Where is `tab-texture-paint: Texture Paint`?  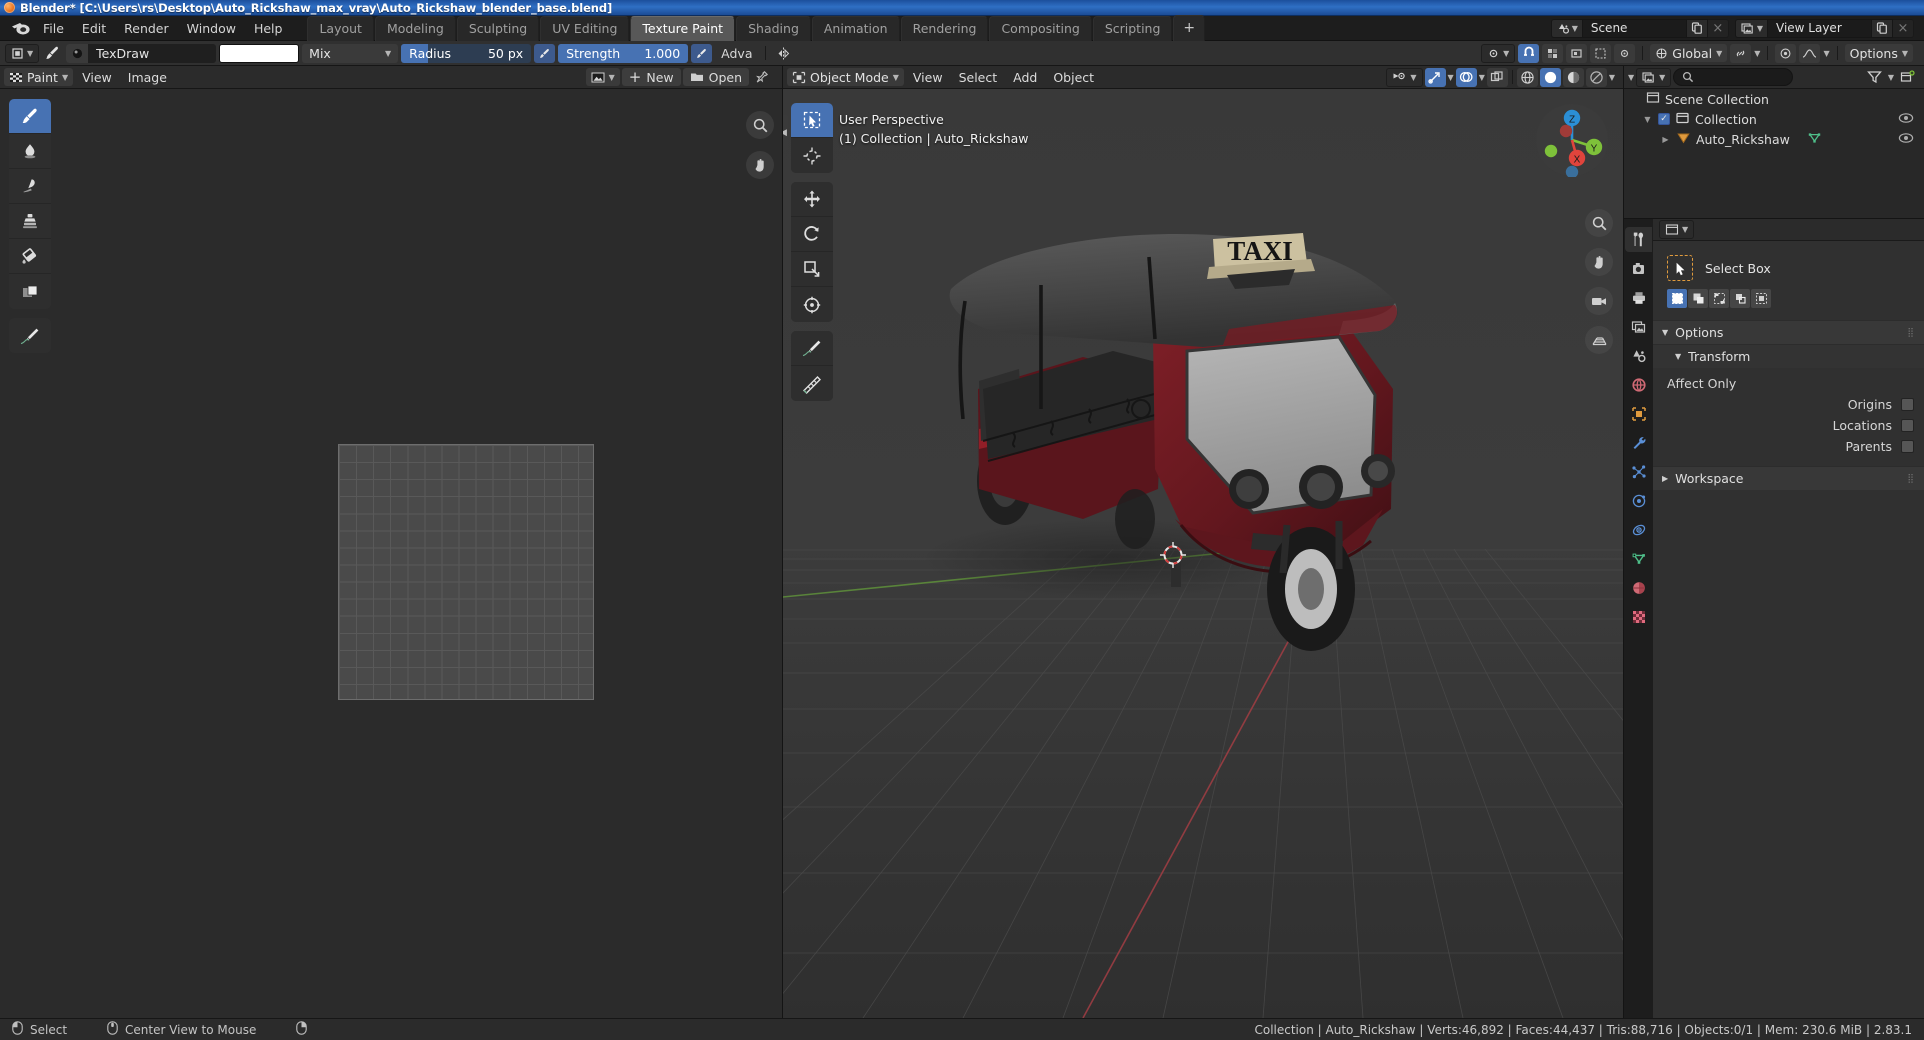
tab-texture-paint: Texture Paint is located at coordinates (683, 28).